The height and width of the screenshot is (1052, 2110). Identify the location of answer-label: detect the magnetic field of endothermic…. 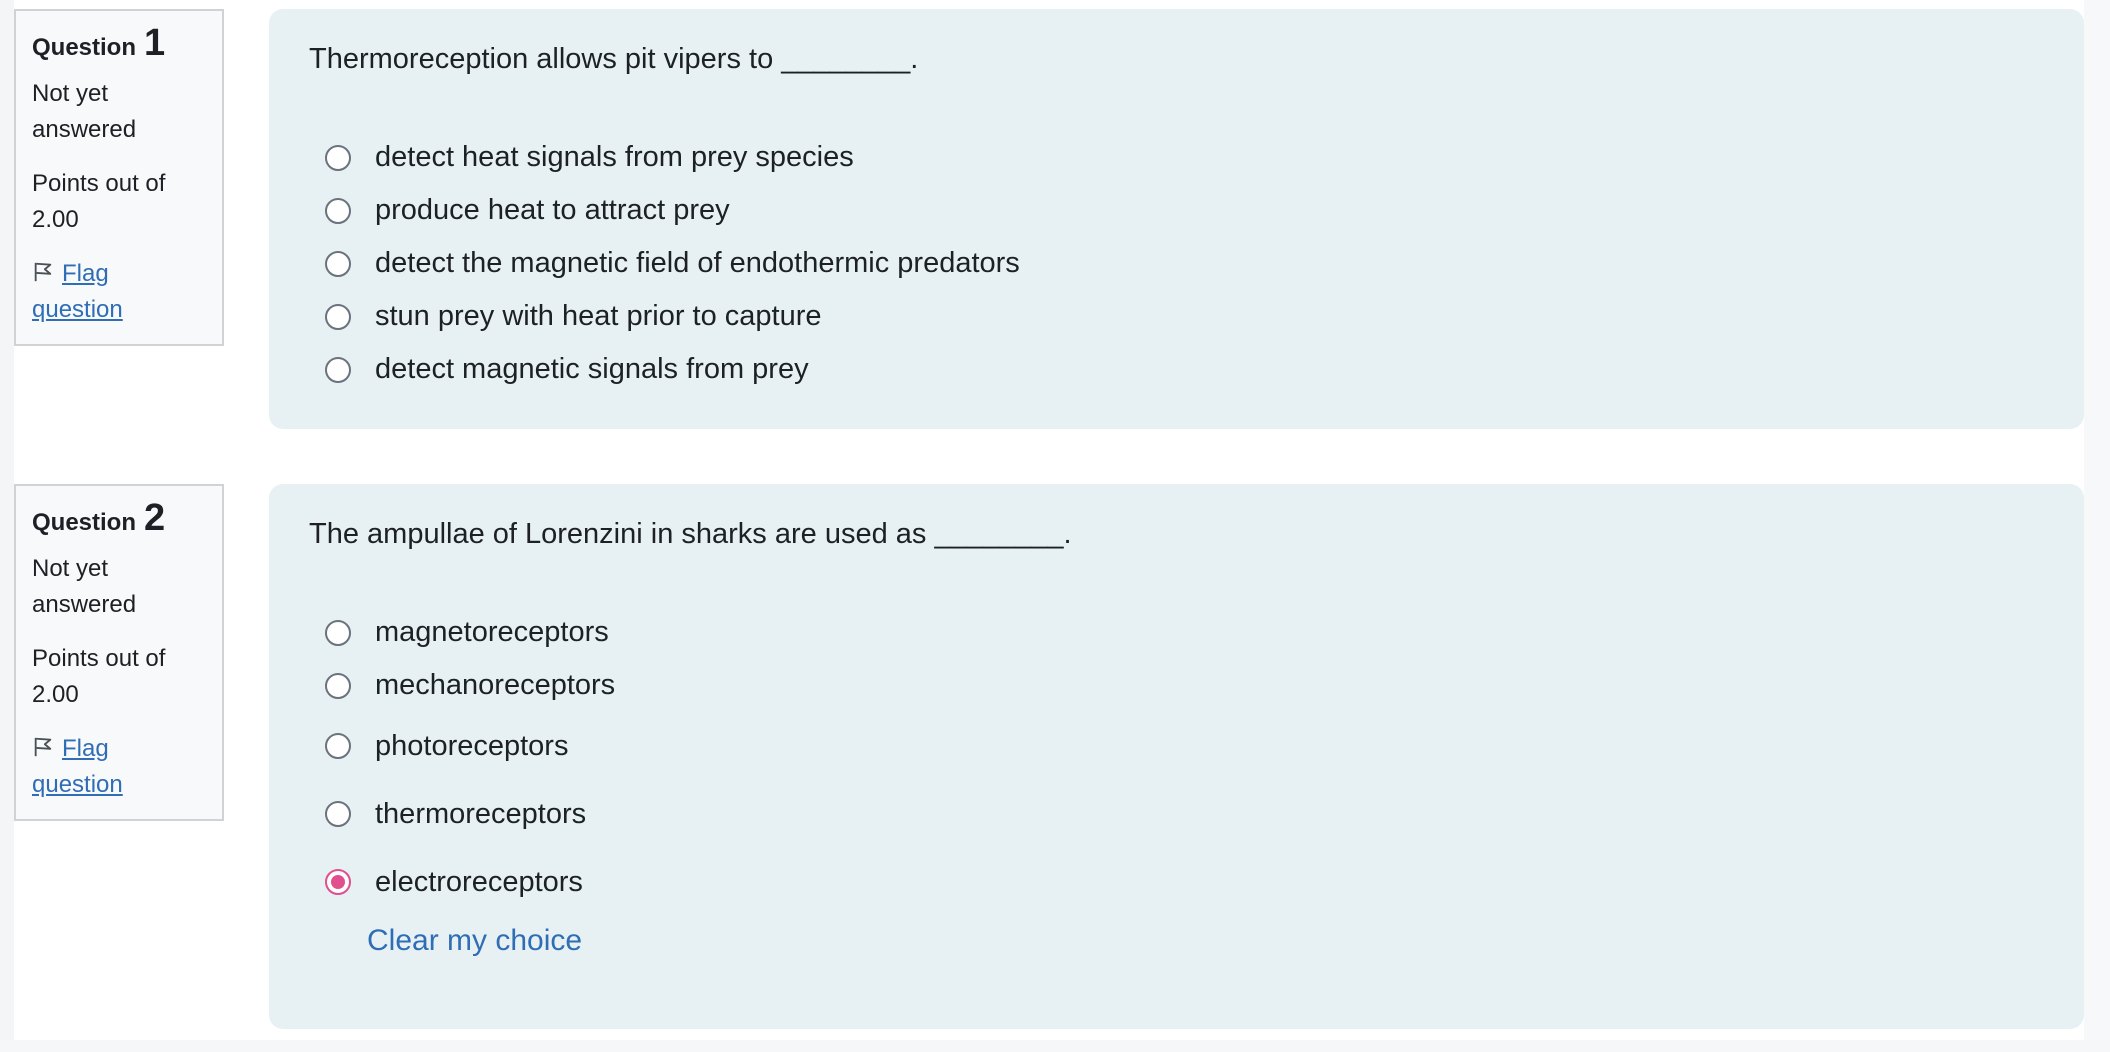
(697, 263).